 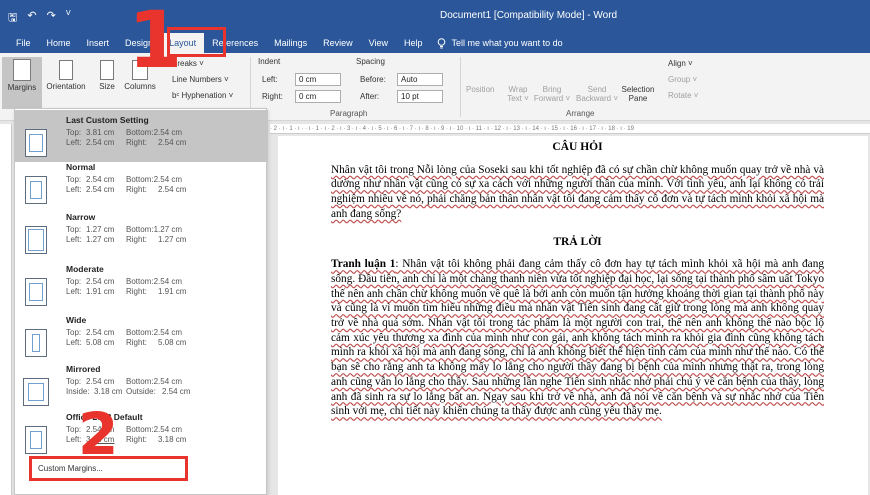 What do you see at coordinates (349, 113) in the screenshot?
I see `paragraph-group-label: Paragraph` at bounding box center [349, 113].